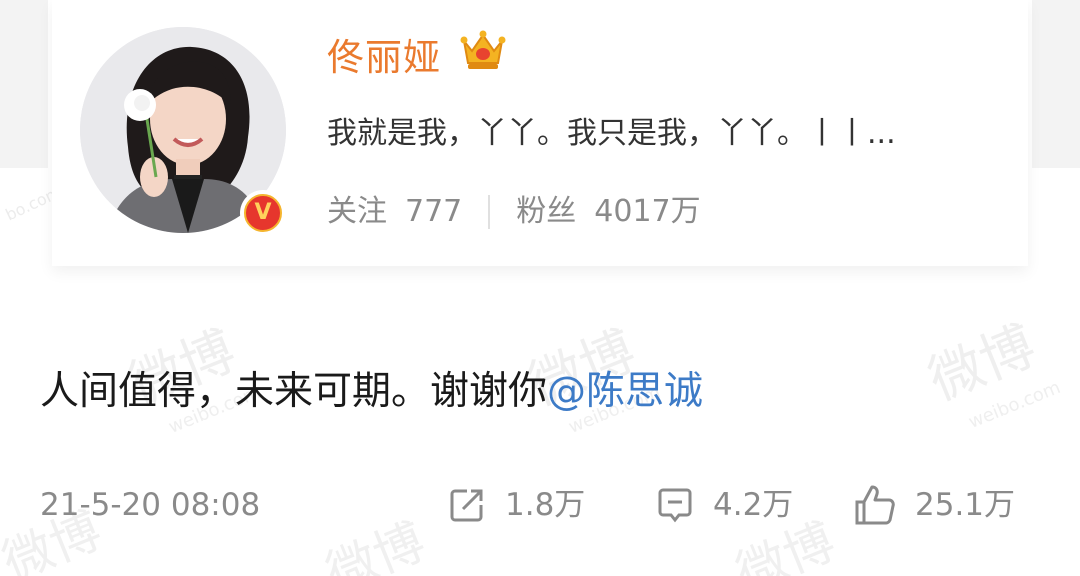 This screenshot has height=576, width=1080. I want to click on fans-label: 粉丝, so click(546, 212).